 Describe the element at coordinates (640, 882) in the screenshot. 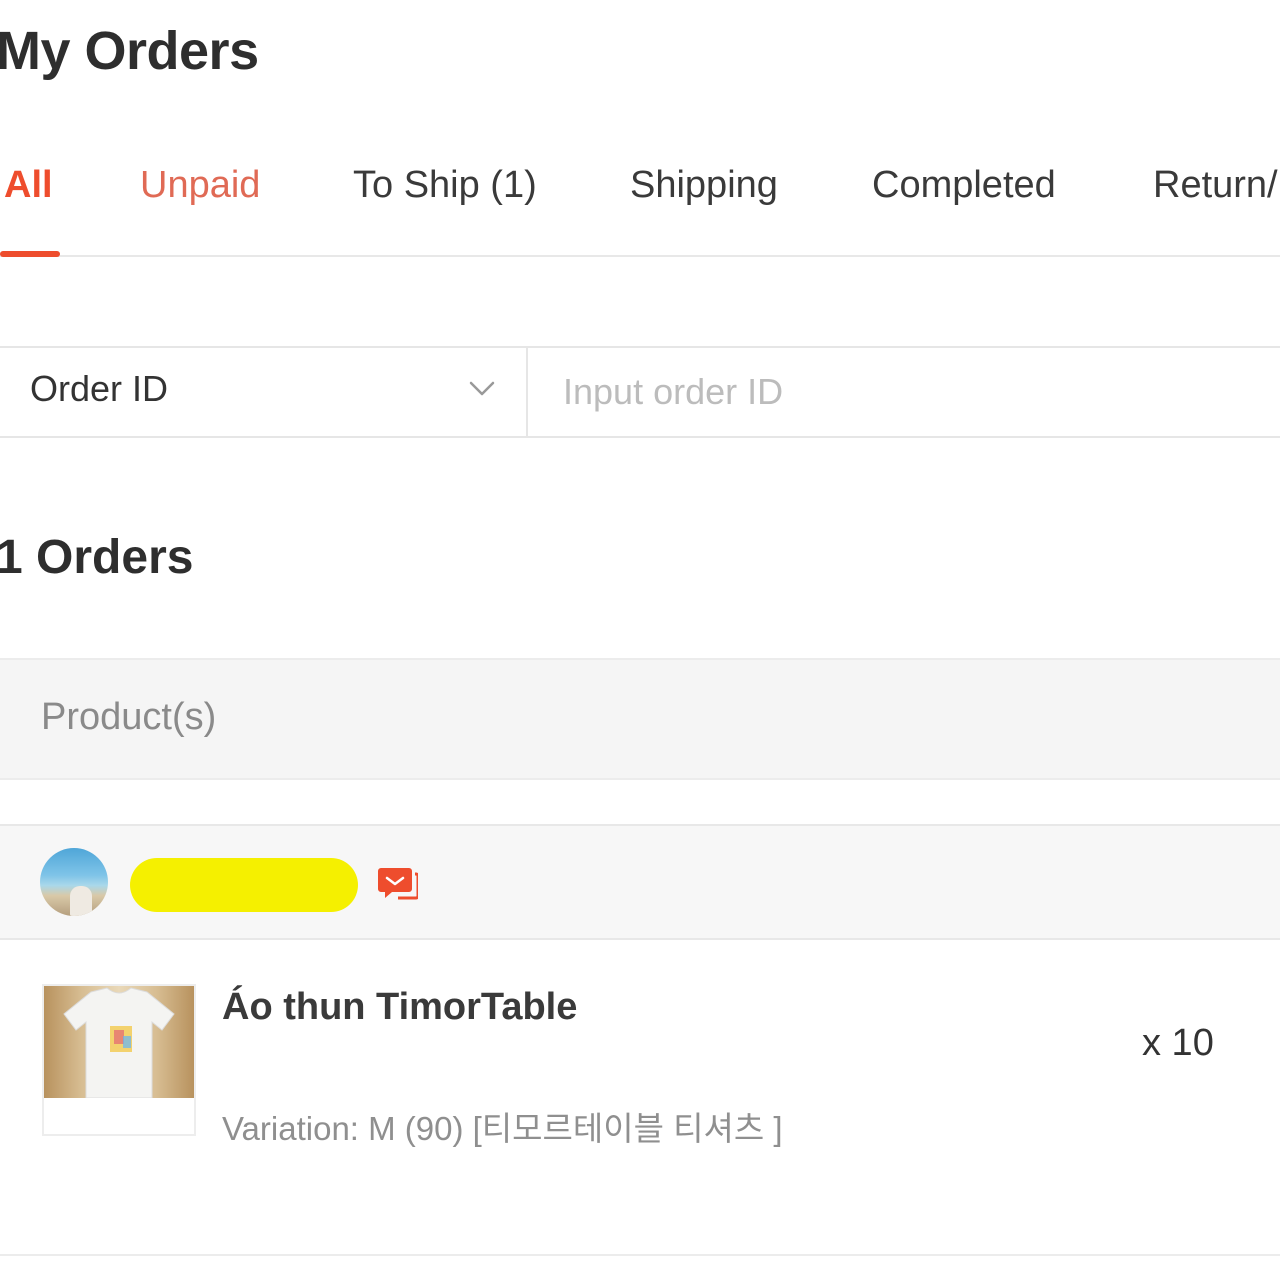

I see `shop-row` at that location.